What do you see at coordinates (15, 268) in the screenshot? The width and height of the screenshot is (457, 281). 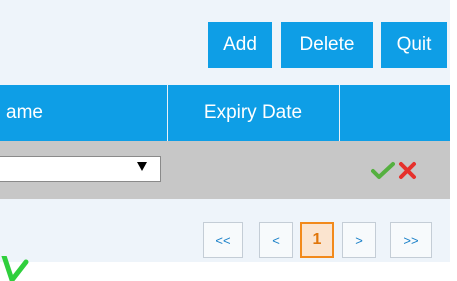 I see `decorative-stroke` at bounding box center [15, 268].